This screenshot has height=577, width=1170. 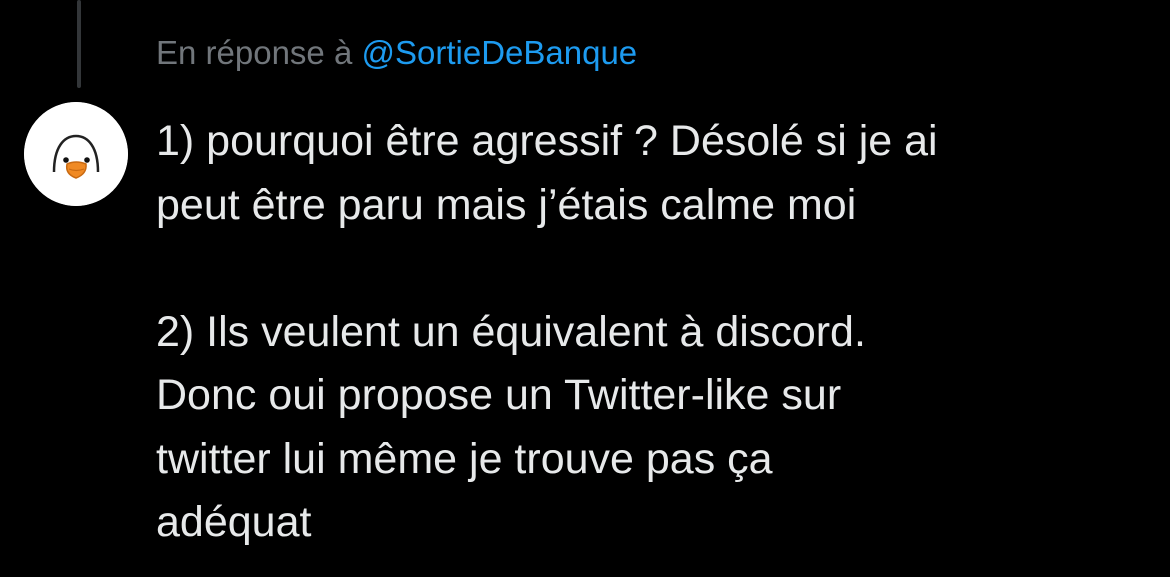 I want to click on tweet-line: peut être paru mais j’étais calme moi, so click(x=506, y=204).